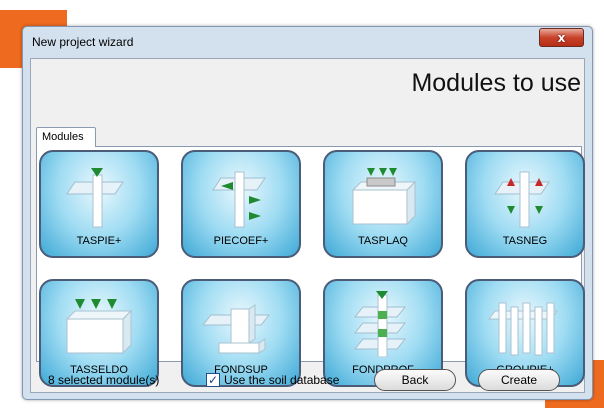  I want to click on module-tasseldo: TASSELDO, so click(99, 333).